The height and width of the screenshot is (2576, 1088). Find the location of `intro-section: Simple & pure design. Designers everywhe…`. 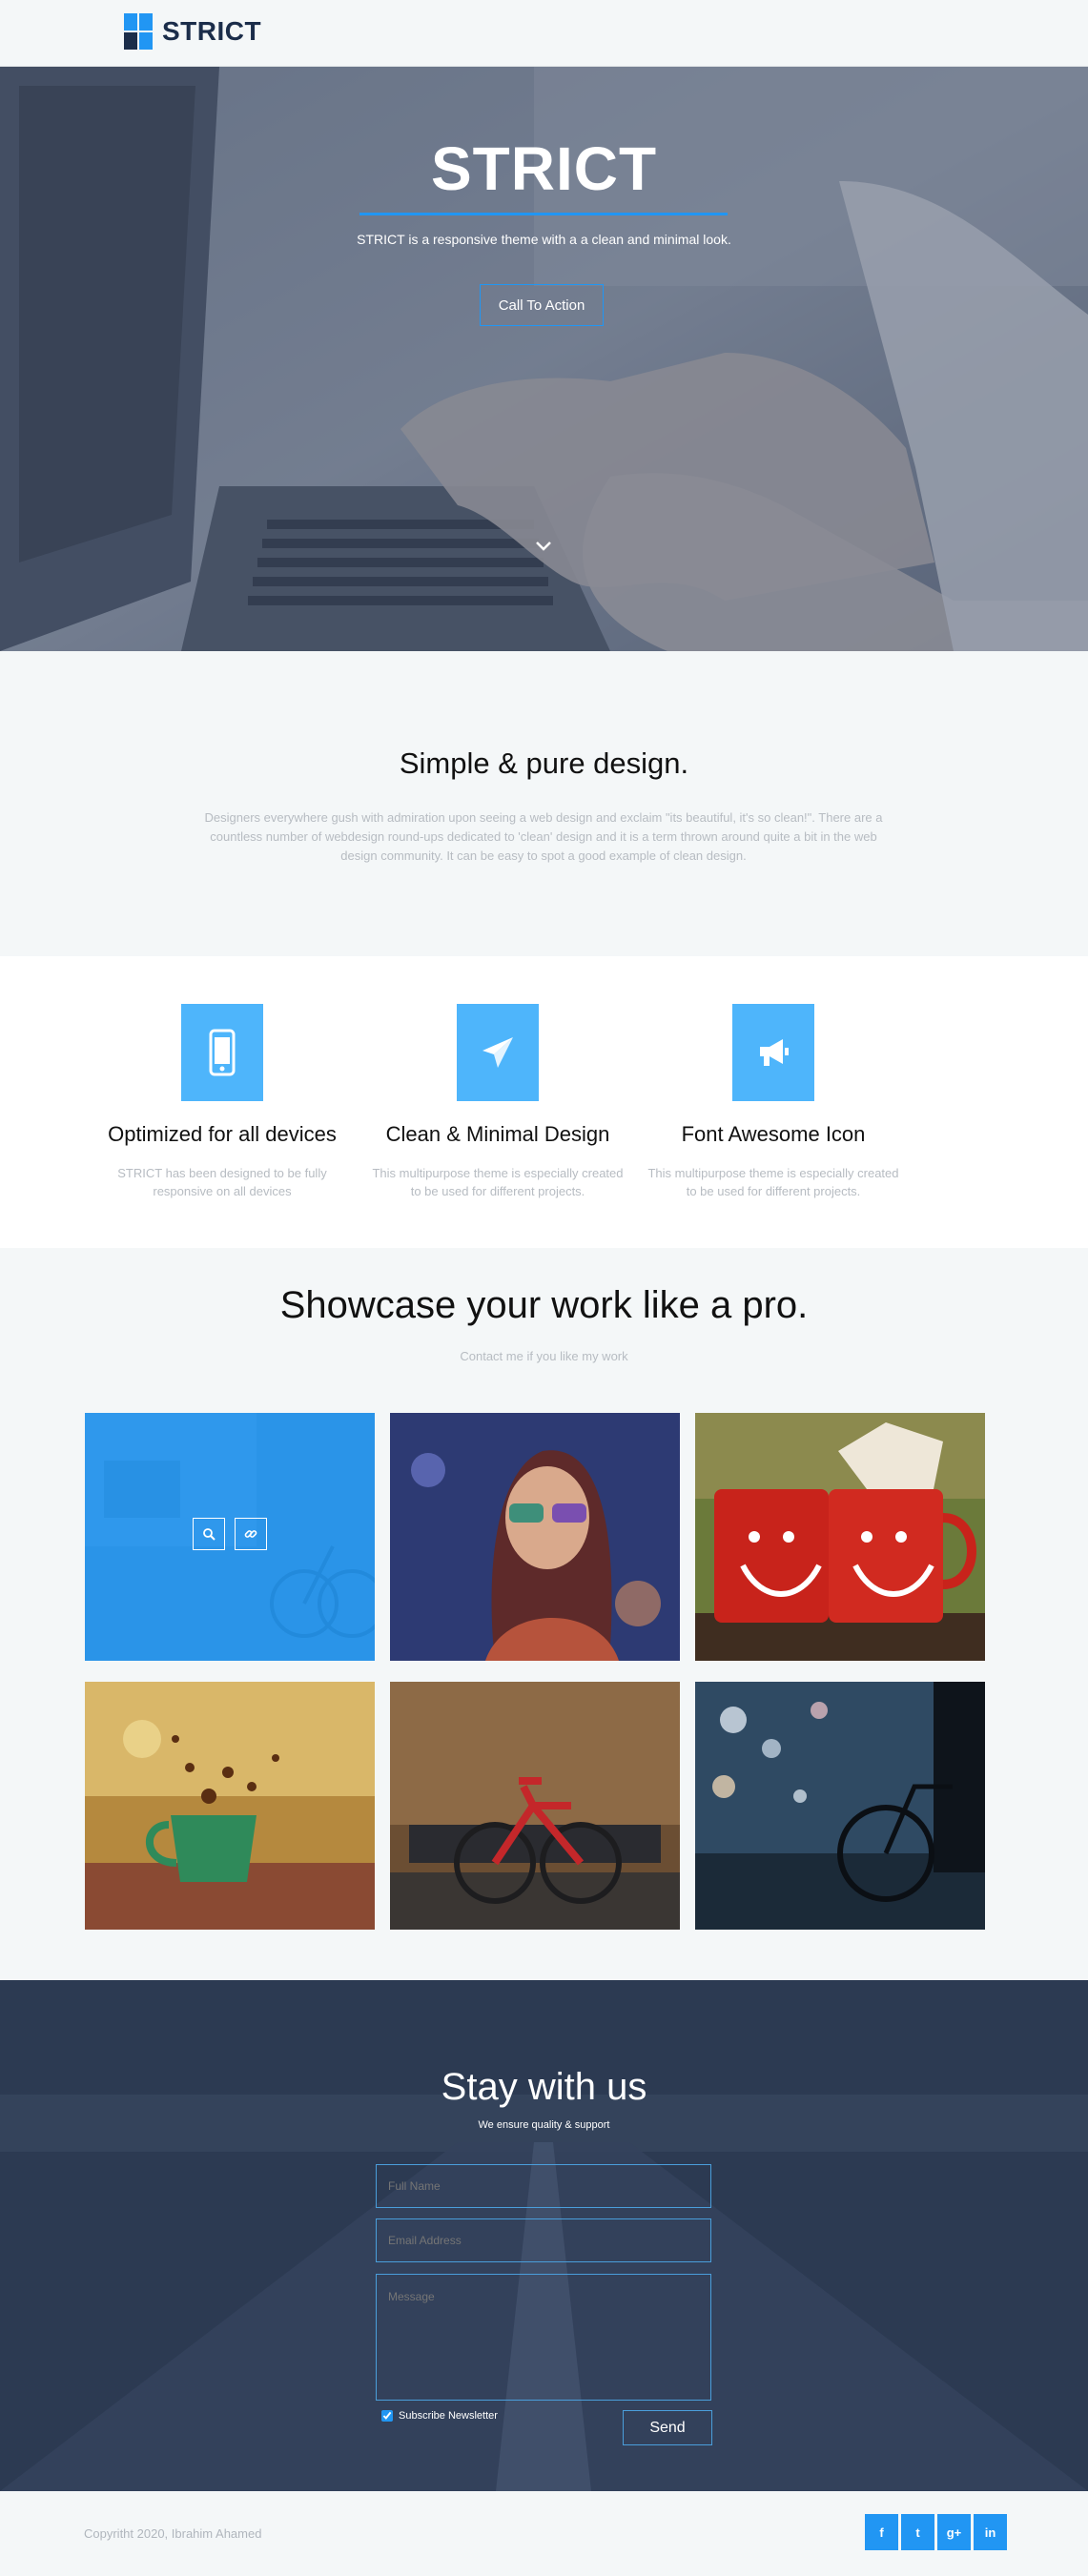

intro-section: Simple & pure design. Designers everywhe… is located at coordinates (544, 804).